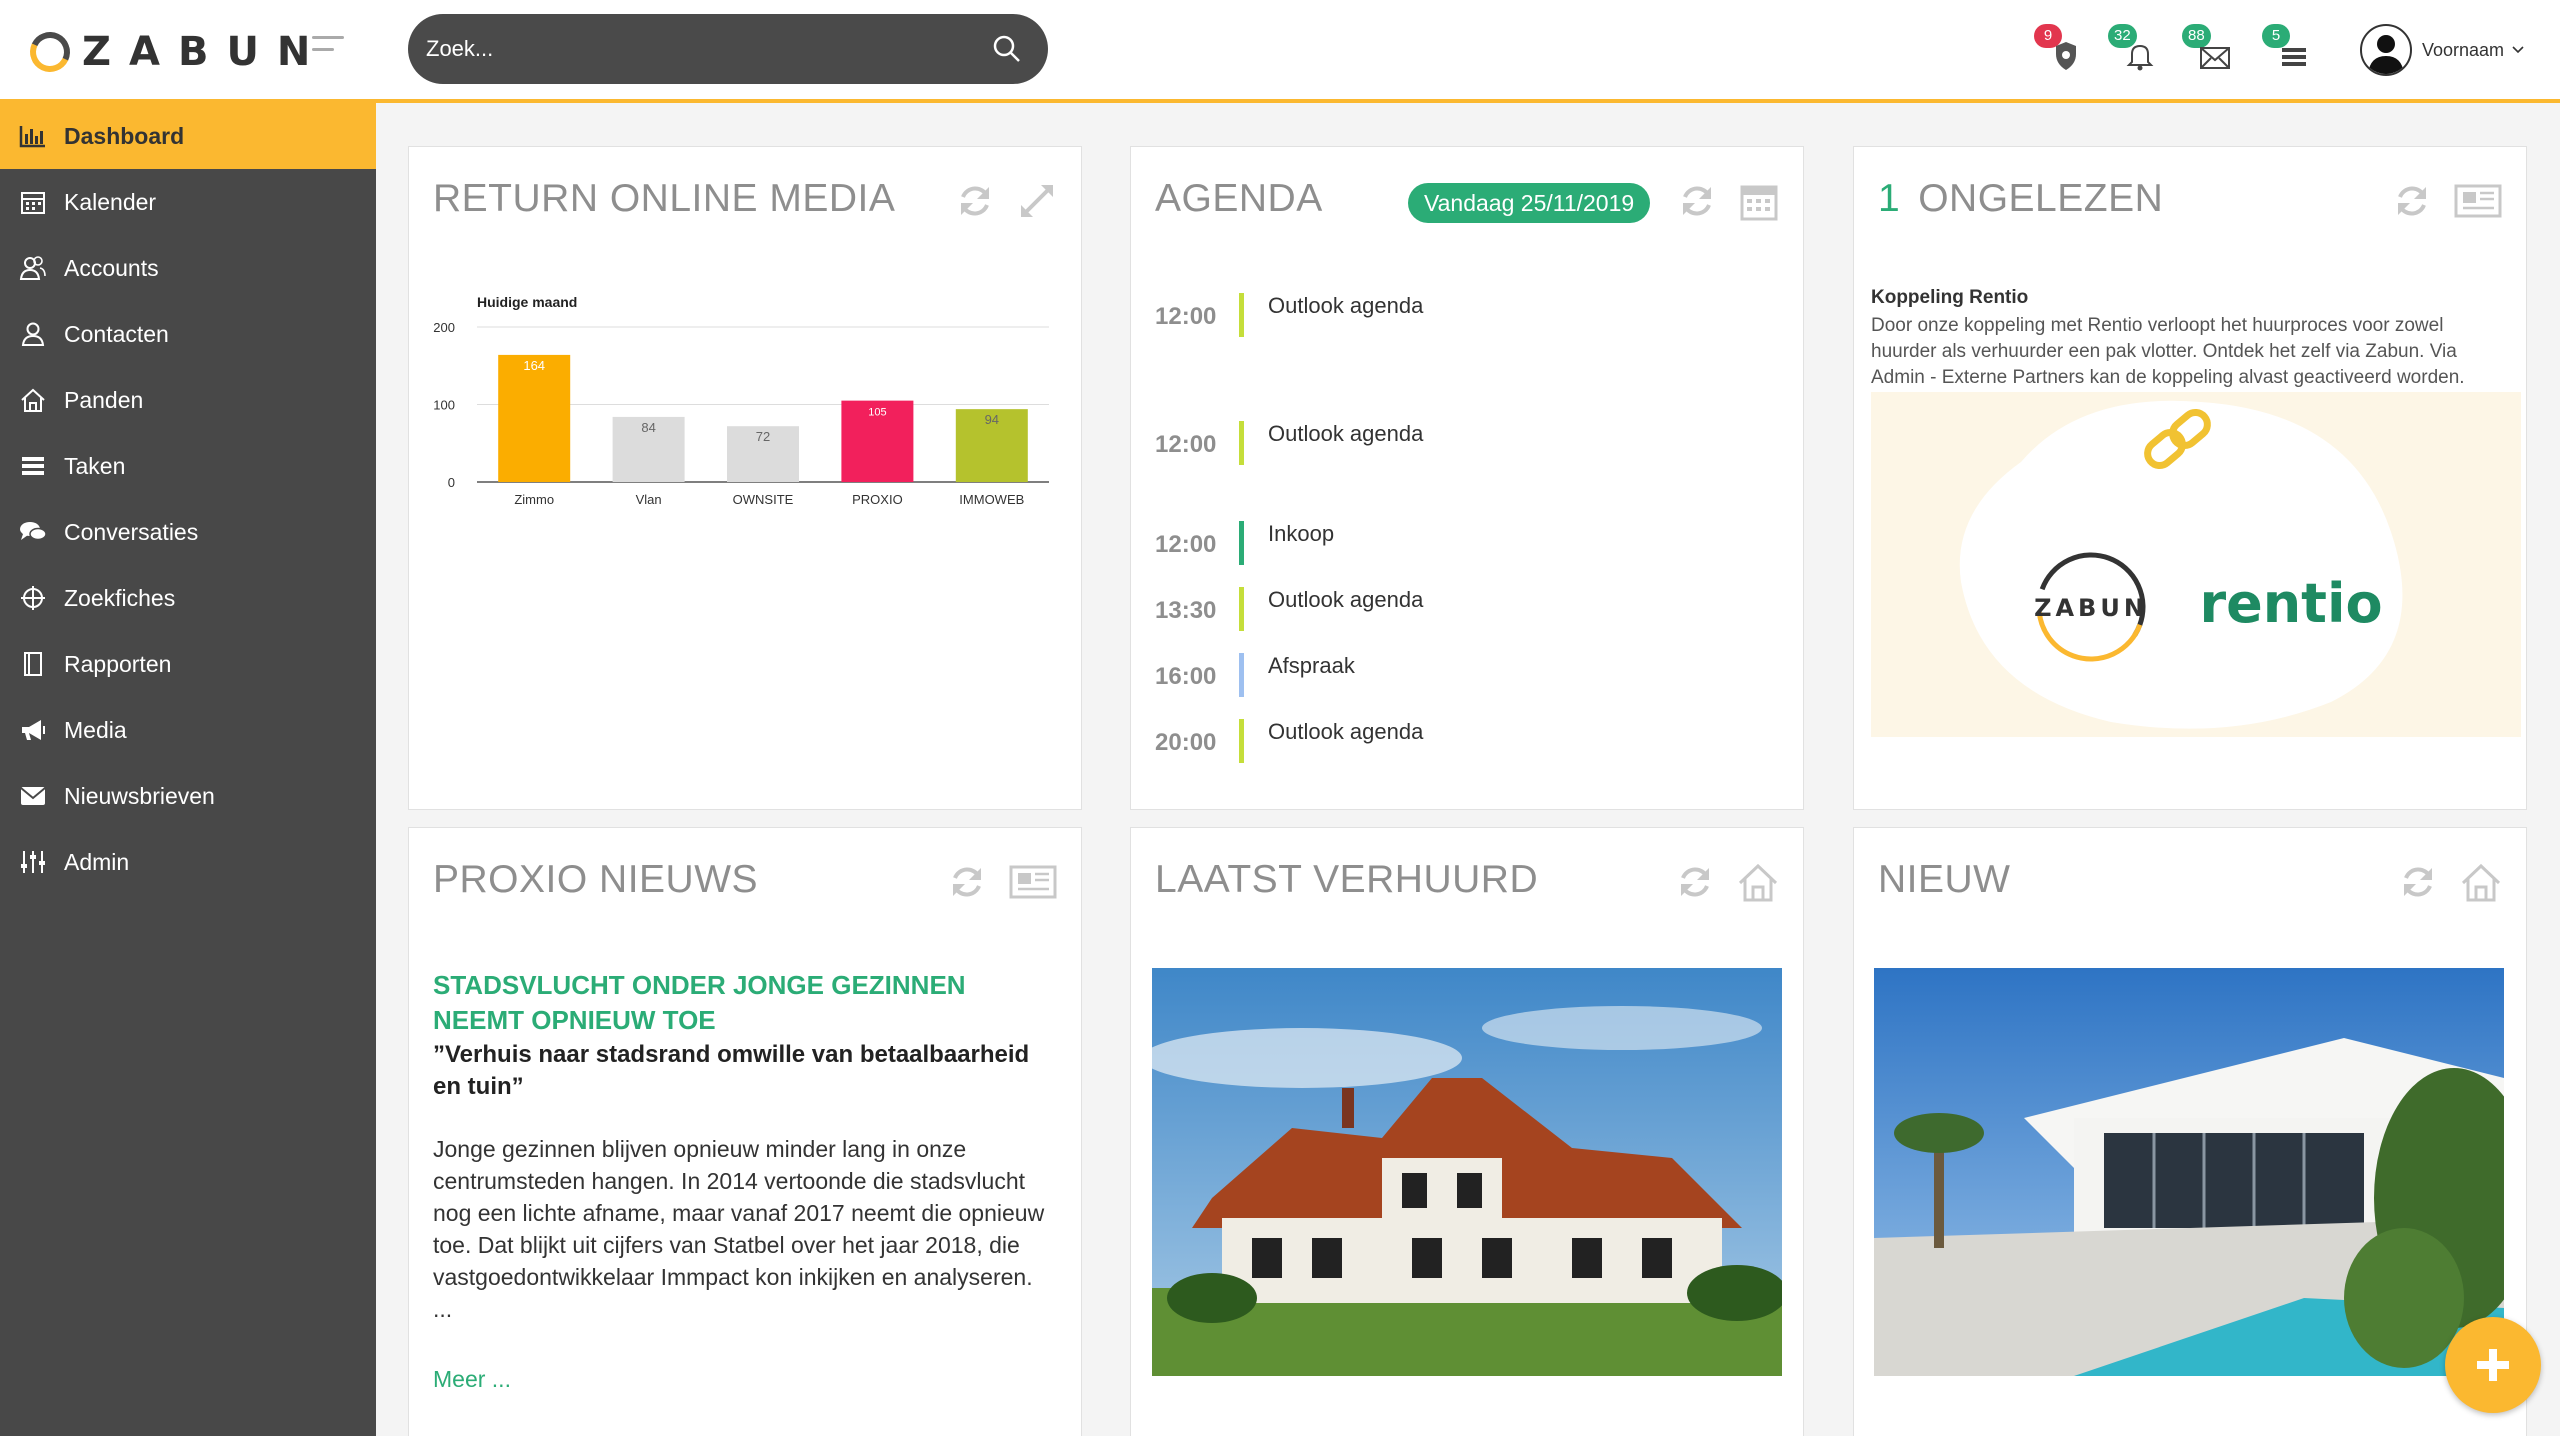 The width and height of the screenshot is (2560, 1436). What do you see at coordinates (188, 466) in the screenshot?
I see `sidebar-item-taken: Taken` at bounding box center [188, 466].